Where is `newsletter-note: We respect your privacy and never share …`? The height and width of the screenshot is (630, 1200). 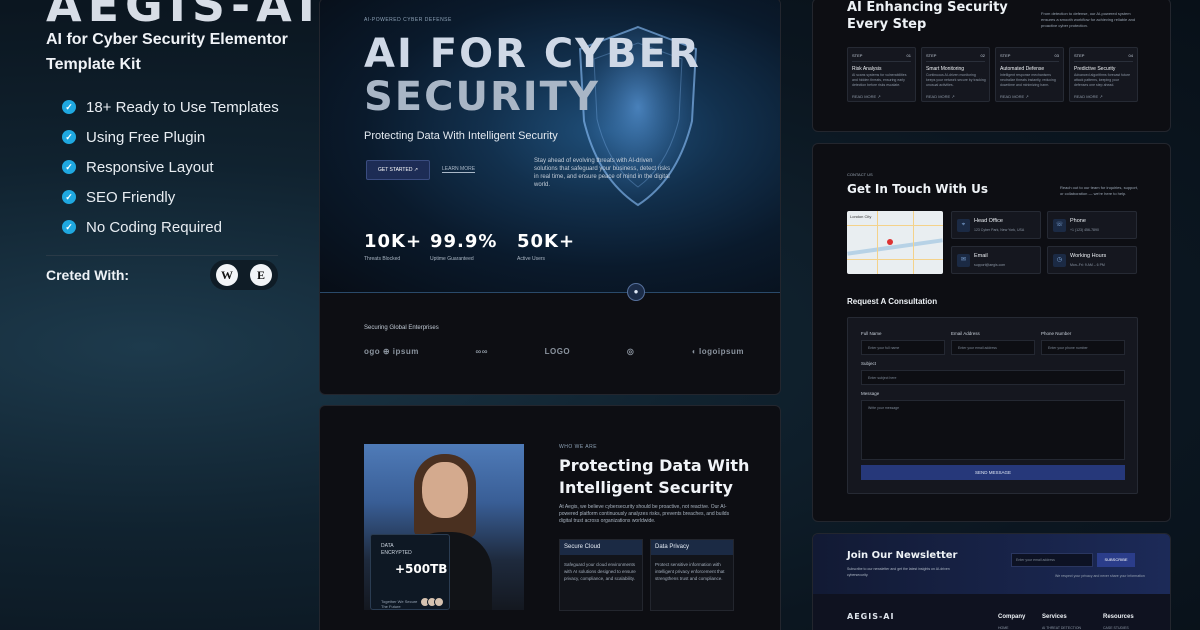 newsletter-note: We respect your privacy and never share … is located at coordinates (1100, 576).